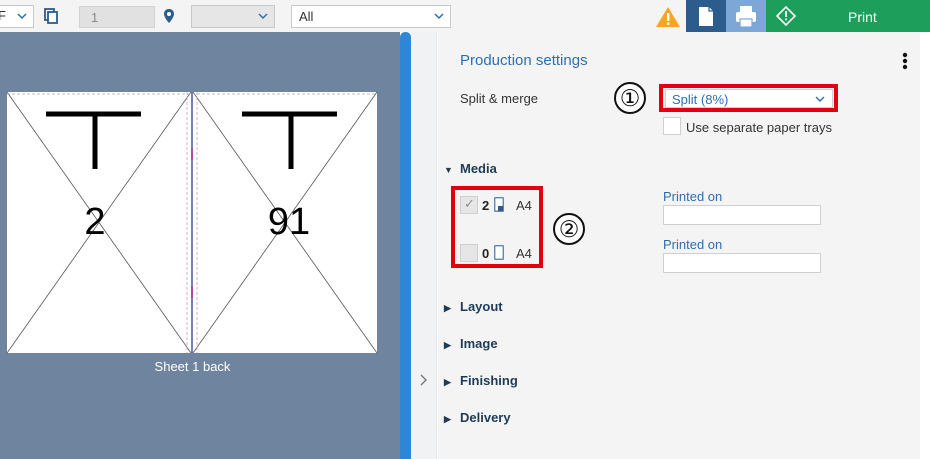 This screenshot has height=459, width=930. What do you see at coordinates (481, 306) in the screenshot?
I see `section-layout-label: Layout` at bounding box center [481, 306].